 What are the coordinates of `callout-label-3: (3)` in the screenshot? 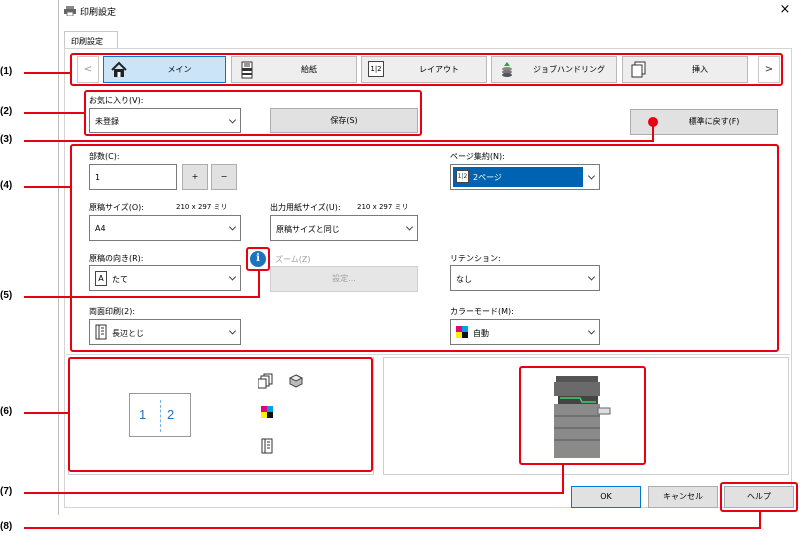 It's located at (6, 139).